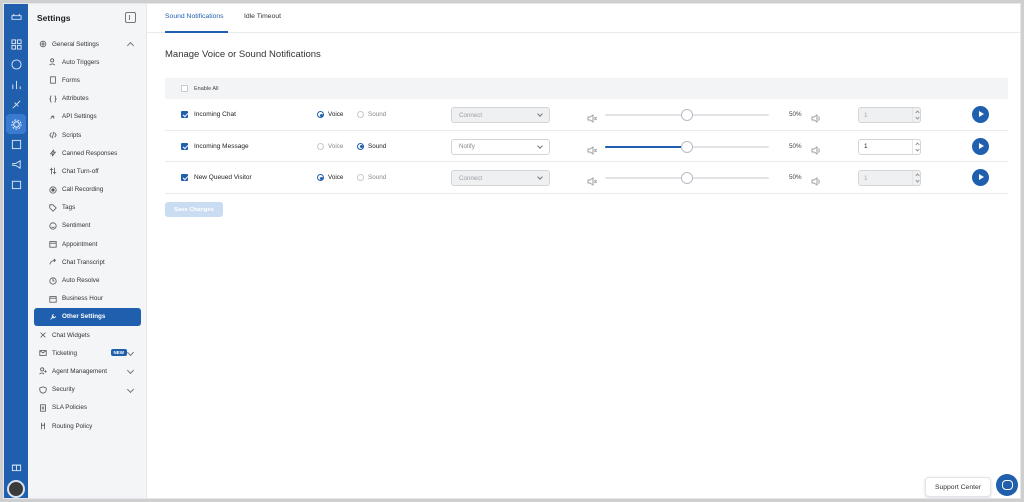 The width and height of the screenshot is (1024, 502). I want to click on sidebar-item-chat-turn-off: Chat Turn-off, so click(87, 171).